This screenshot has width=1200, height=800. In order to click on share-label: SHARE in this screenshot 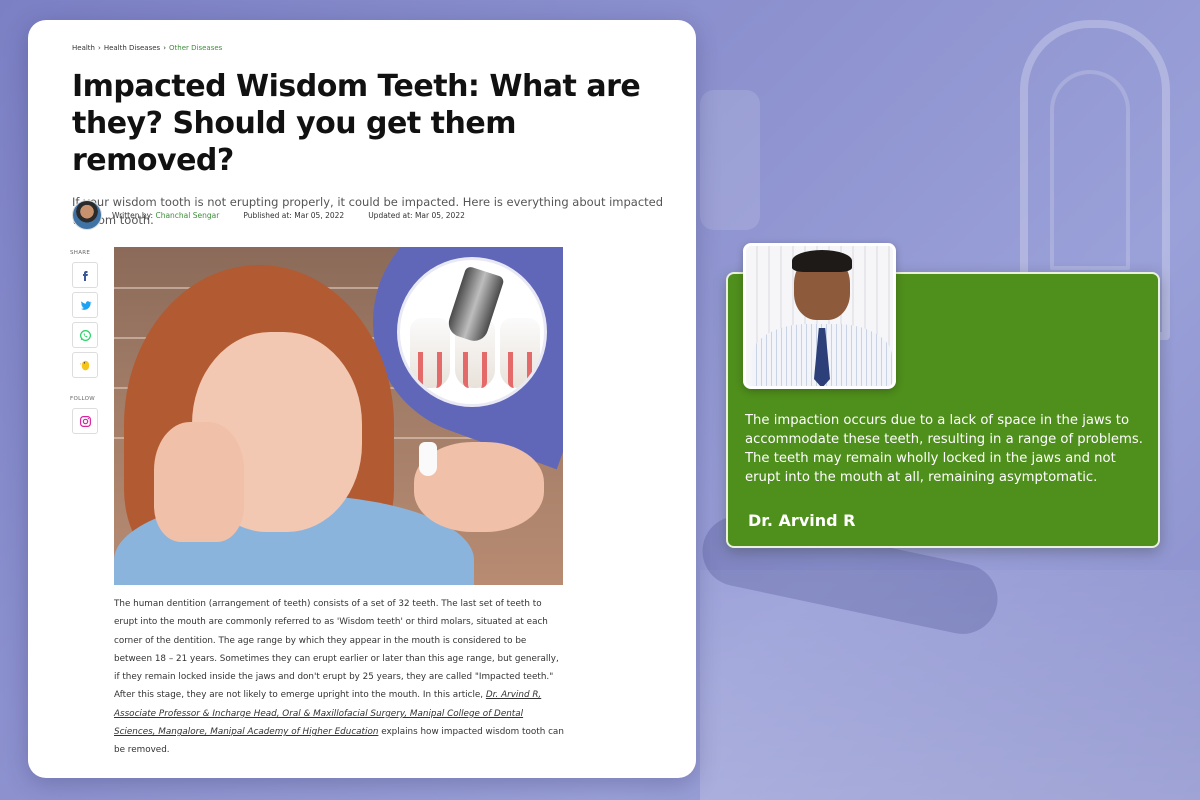, I will do `click(80, 253)`.